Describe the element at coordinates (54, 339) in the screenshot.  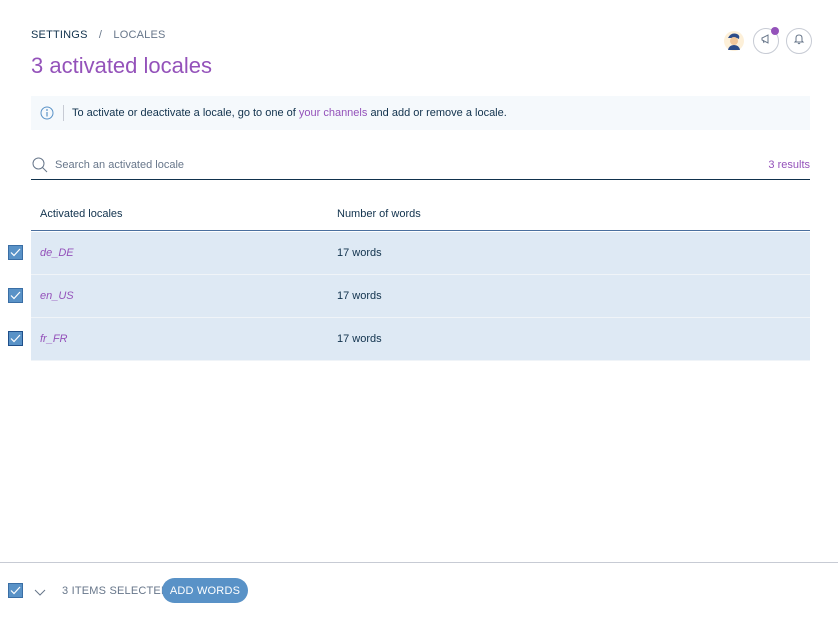
I see `row-locale: fr_FR` at that location.